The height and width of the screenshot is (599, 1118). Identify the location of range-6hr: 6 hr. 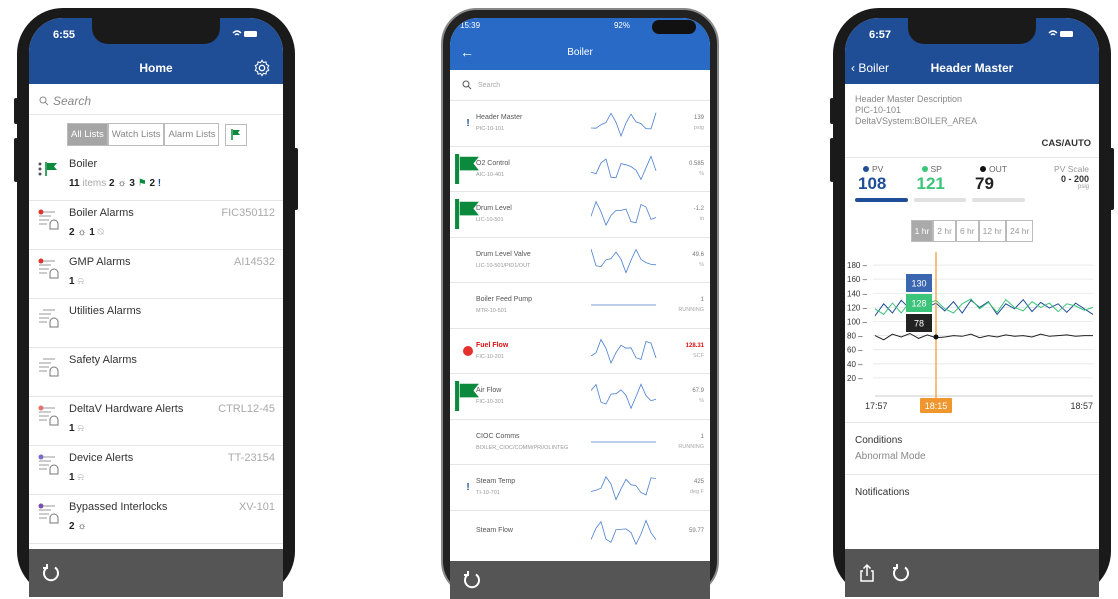
(967, 231).